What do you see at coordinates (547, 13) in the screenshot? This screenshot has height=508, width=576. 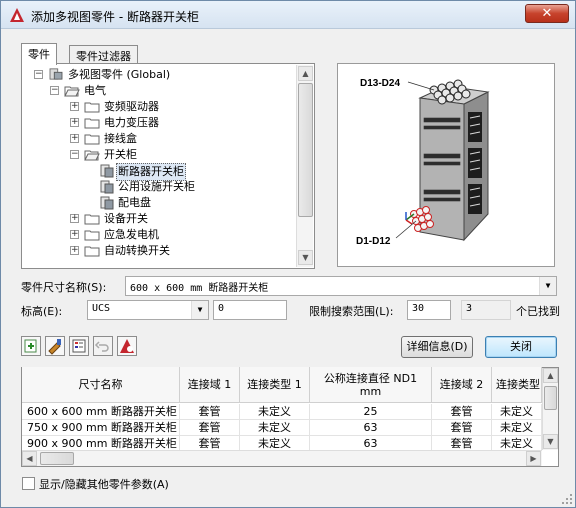 I see `window-close-button: ✕` at bounding box center [547, 13].